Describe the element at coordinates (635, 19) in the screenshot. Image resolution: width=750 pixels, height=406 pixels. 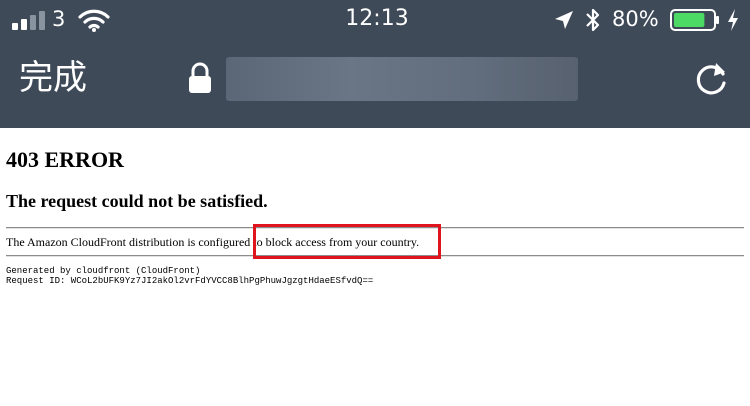
I see `battery-percent: 80%` at that location.